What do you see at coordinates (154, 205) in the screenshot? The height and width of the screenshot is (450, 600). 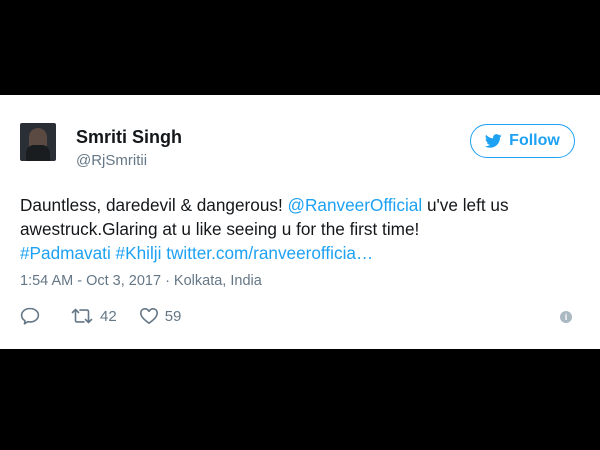 I see `tweet-text-part-1: Dauntless, daredevil & dangerous!` at bounding box center [154, 205].